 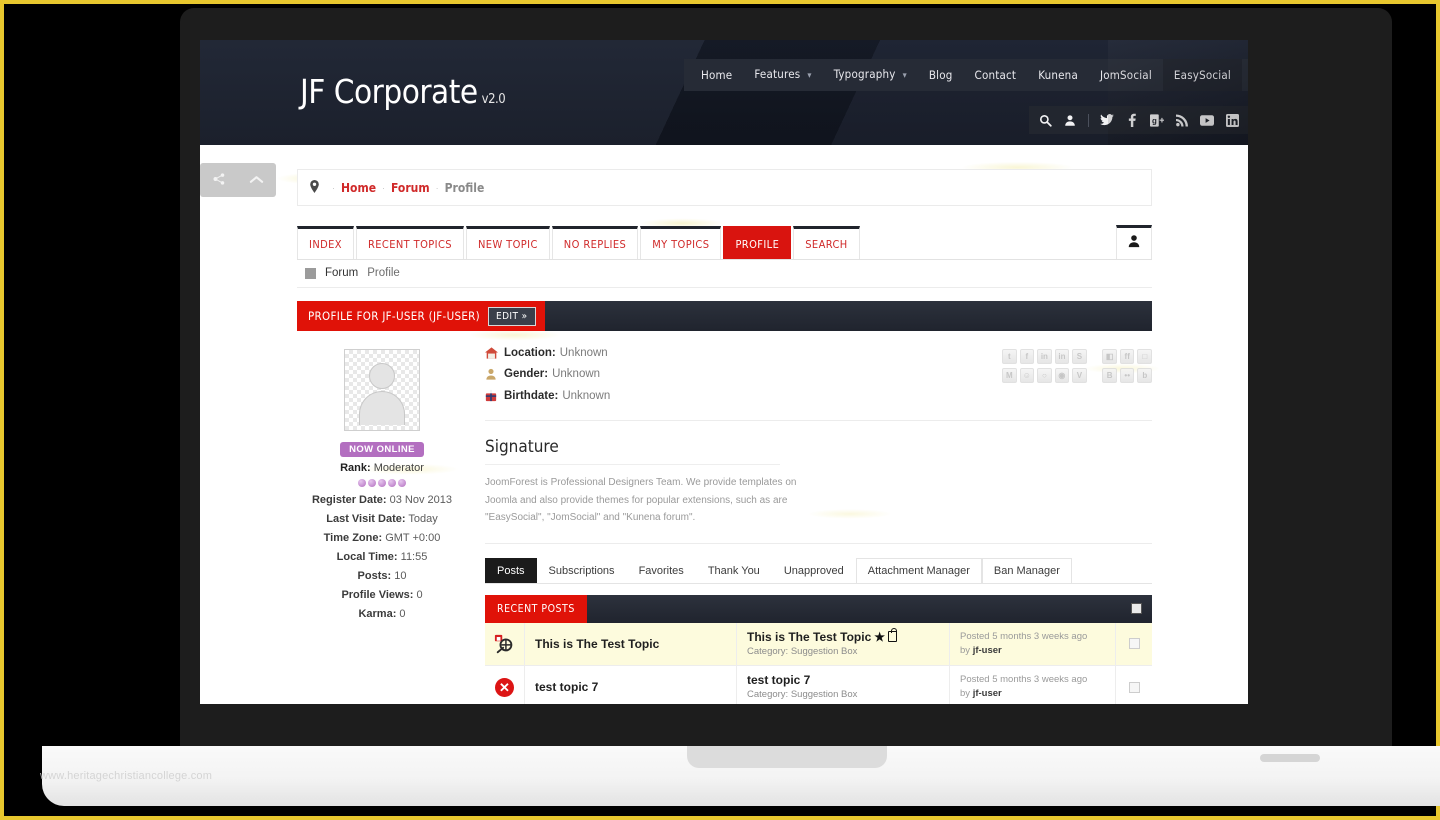 What do you see at coordinates (1145, 375) in the screenshot?
I see `bebo-link-icon: b` at bounding box center [1145, 375].